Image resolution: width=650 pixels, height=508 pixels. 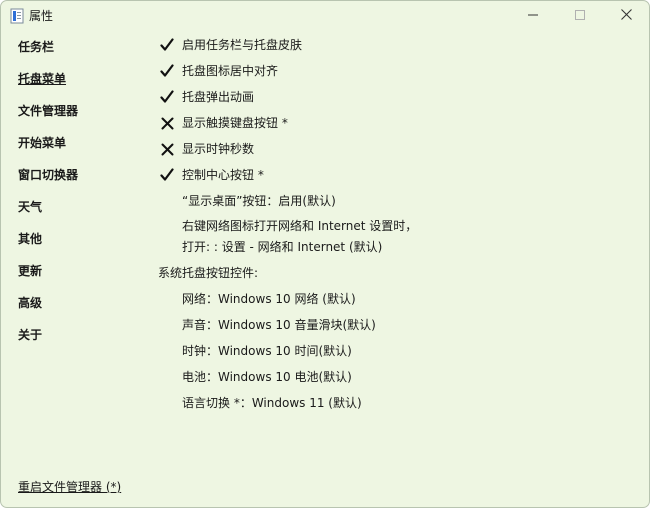 I want to click on sidebar-item-other: 其他, so click(x=30, y=239).